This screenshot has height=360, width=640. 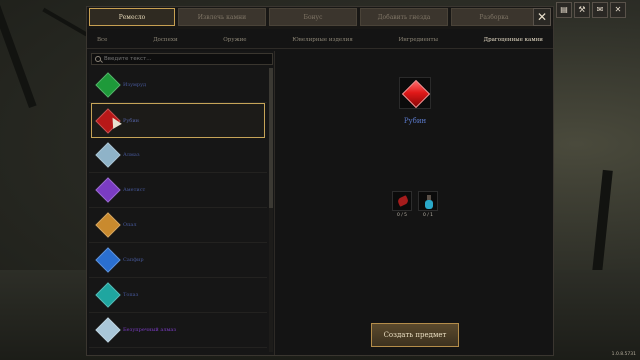 I want to click on opal-icon, so click(x=108, y=225).